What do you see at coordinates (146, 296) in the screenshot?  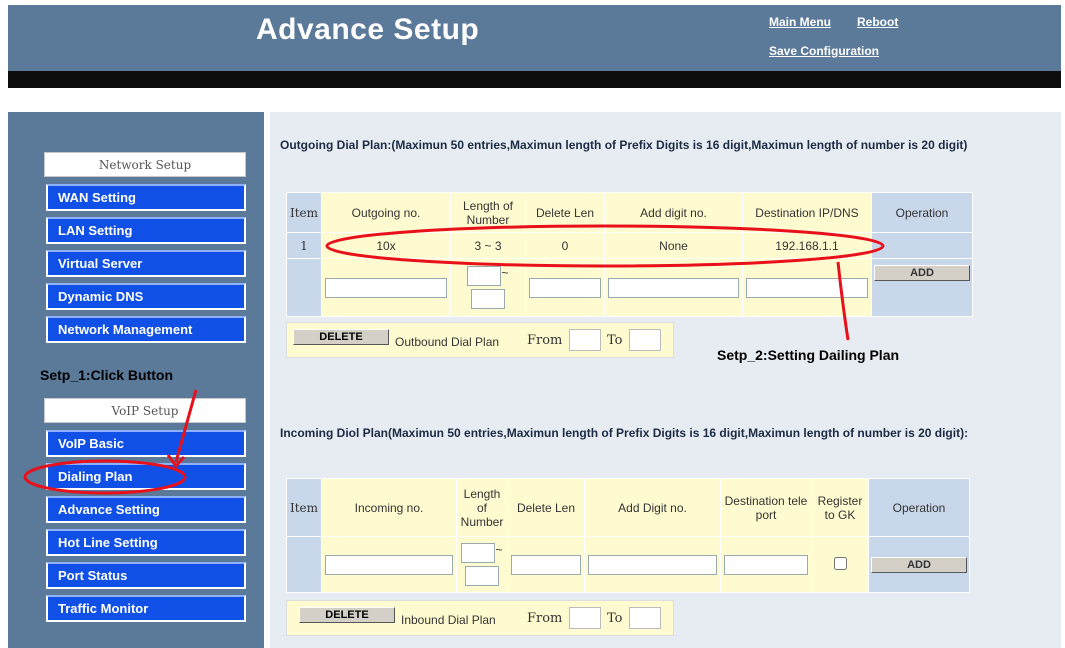 I see `sidebar-item-dynamic-dns: Dynamic DNS` at bounding box center [146, 296].